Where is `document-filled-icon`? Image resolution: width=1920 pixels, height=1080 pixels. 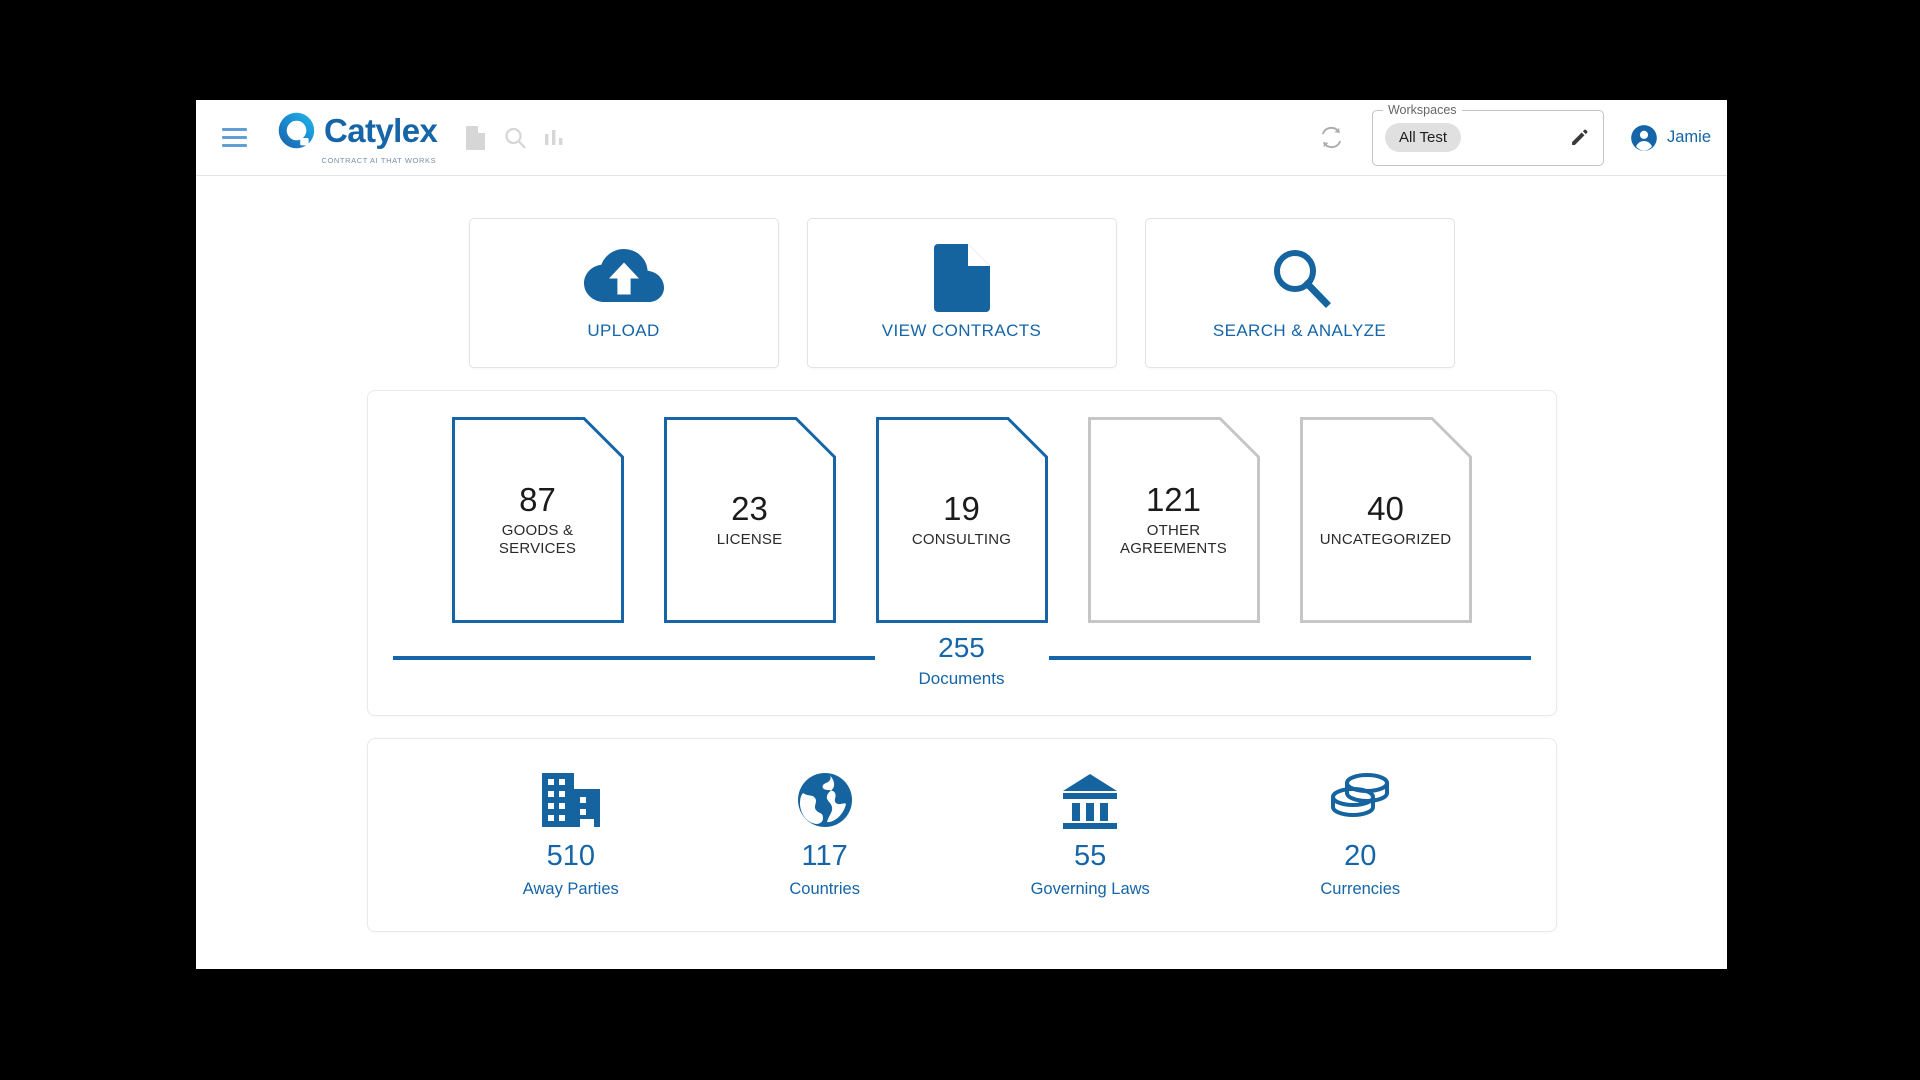 document-filled-icon is located at coordinates (961, 278).